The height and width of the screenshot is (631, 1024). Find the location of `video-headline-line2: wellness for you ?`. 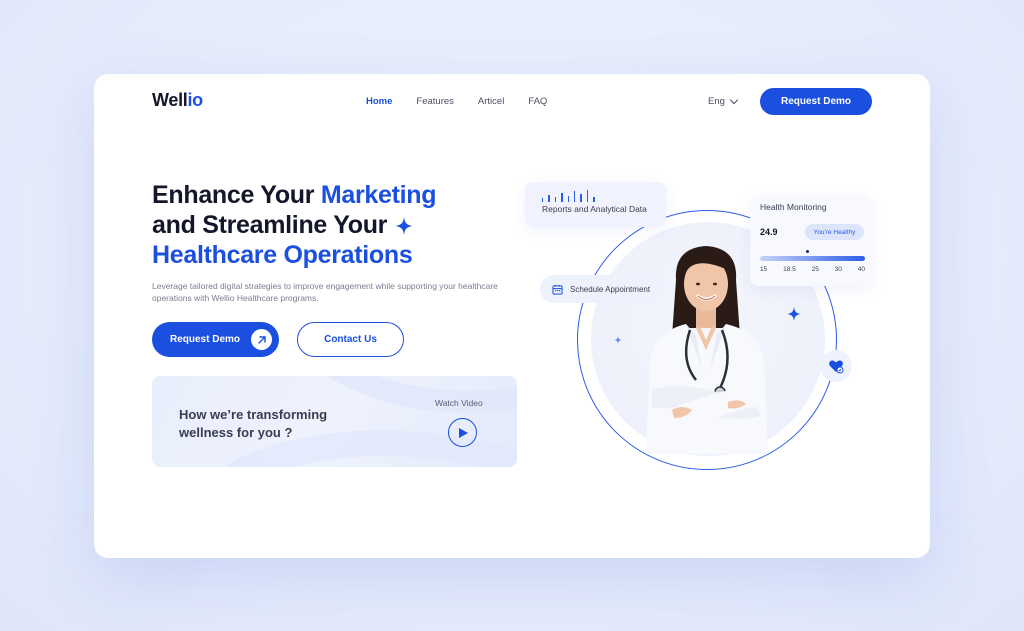

video-headline-line2: wellness for you ? is located at coordinates (236, 432).